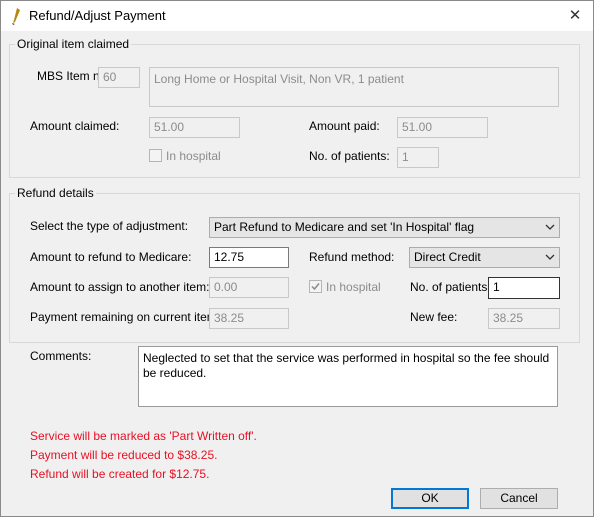  I want to click on checkmark-icon, so click(315, 287).